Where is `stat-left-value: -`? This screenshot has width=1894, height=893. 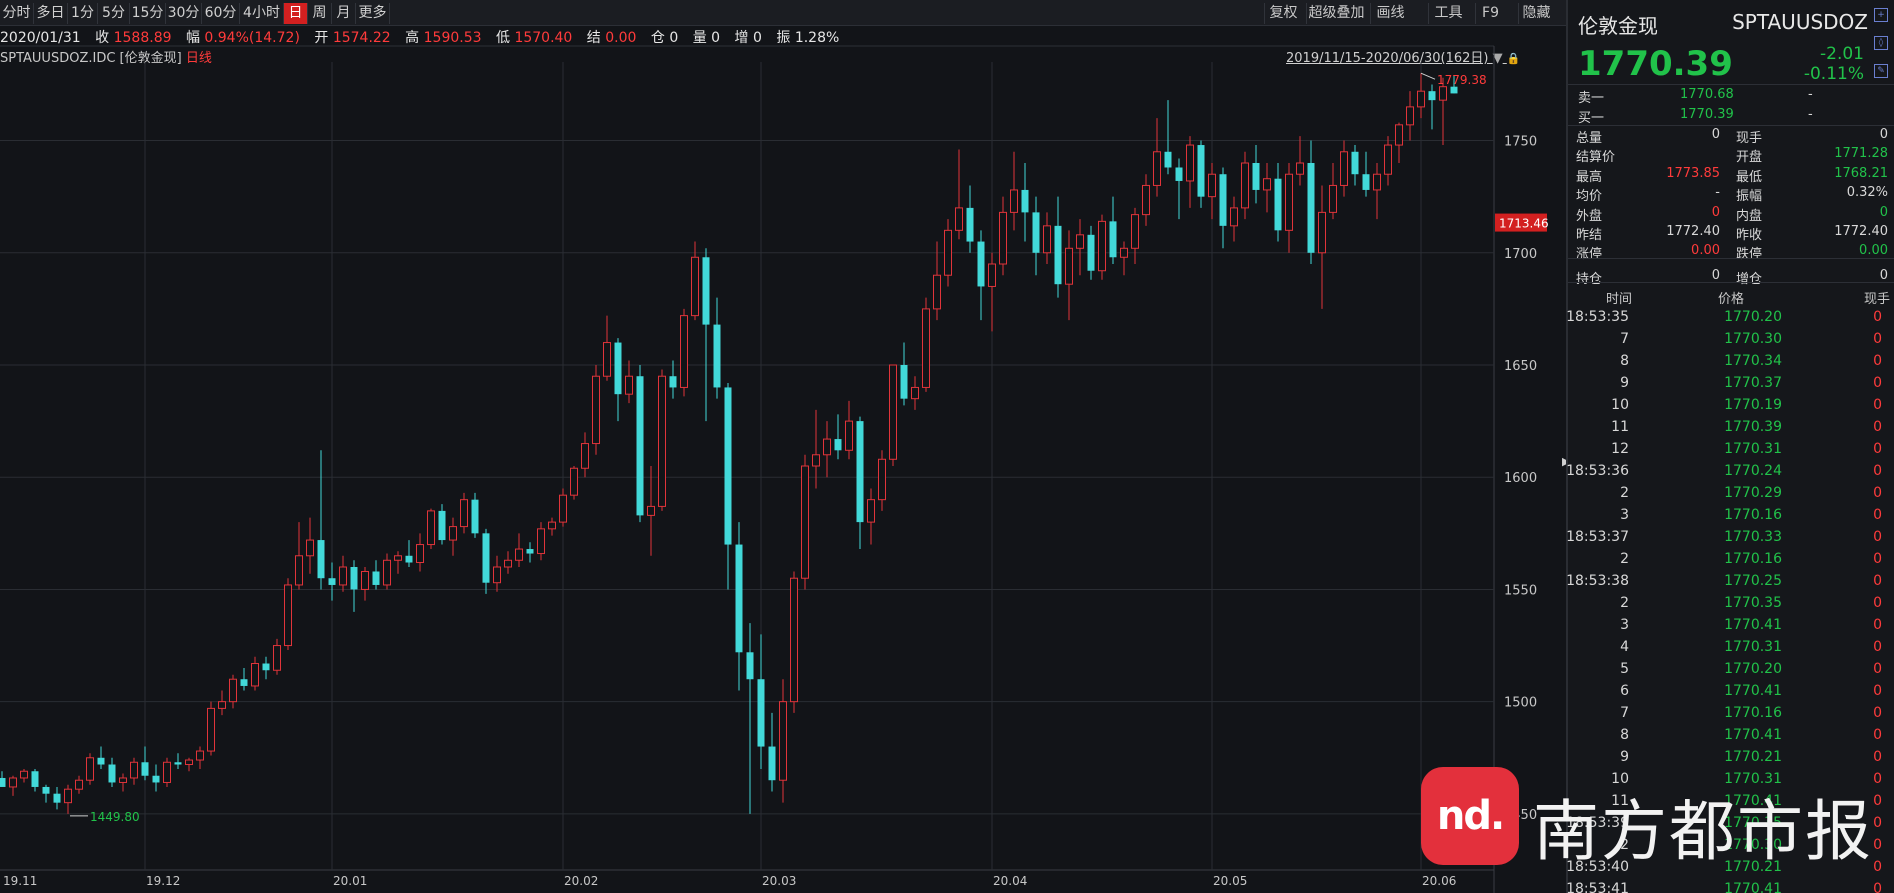
stat-left-value: - is located at coordinates (1717, 193).